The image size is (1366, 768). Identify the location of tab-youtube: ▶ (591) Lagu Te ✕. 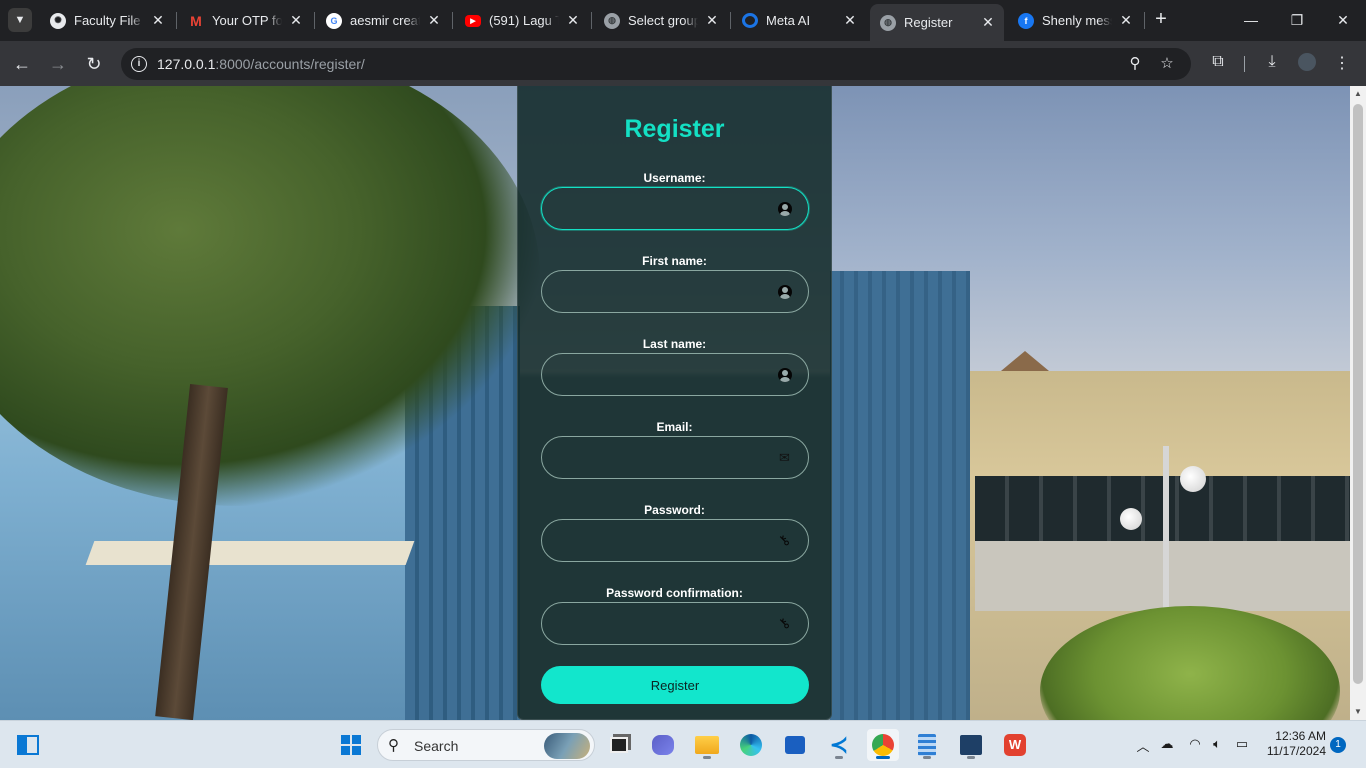
(522, 20).